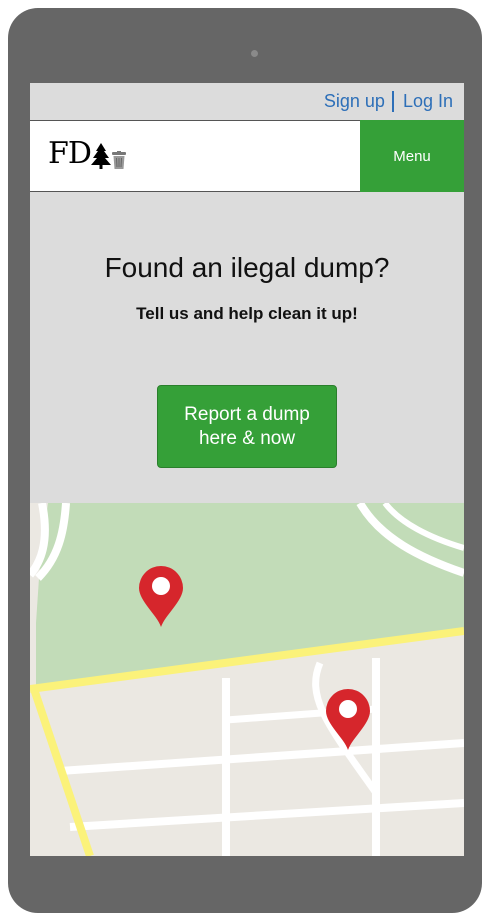 This screenshot has width=482, height=913. Describe the element at coordinates (247, 267) in the screenshot. I see `hero-title: Found an ilegal dump?` at that location.